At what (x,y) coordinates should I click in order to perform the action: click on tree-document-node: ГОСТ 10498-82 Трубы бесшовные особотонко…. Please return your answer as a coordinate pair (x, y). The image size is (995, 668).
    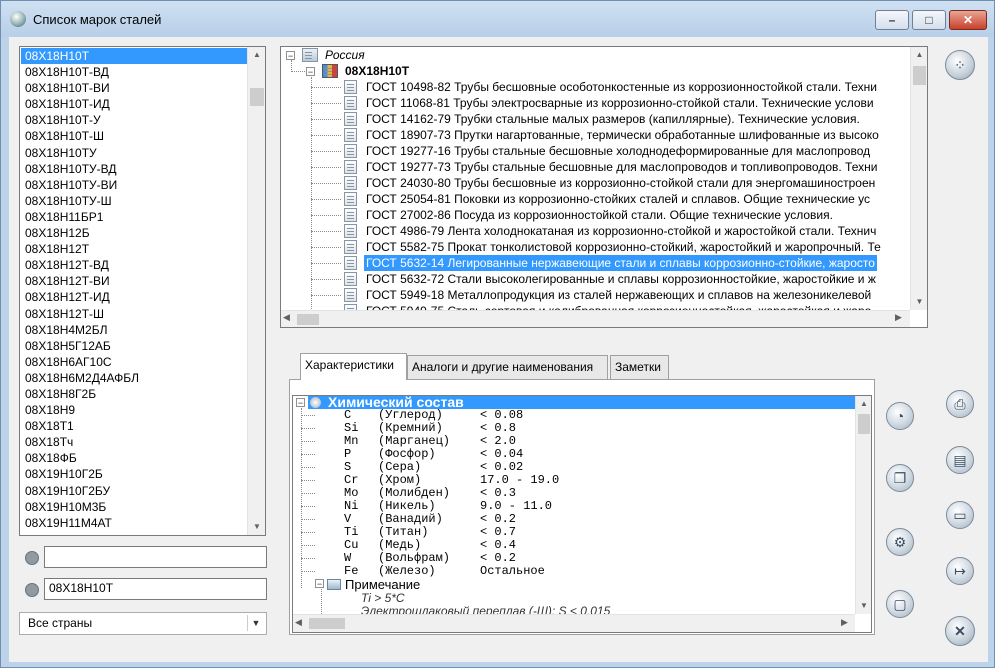
    Looking at the image, I should click on (595, 87).